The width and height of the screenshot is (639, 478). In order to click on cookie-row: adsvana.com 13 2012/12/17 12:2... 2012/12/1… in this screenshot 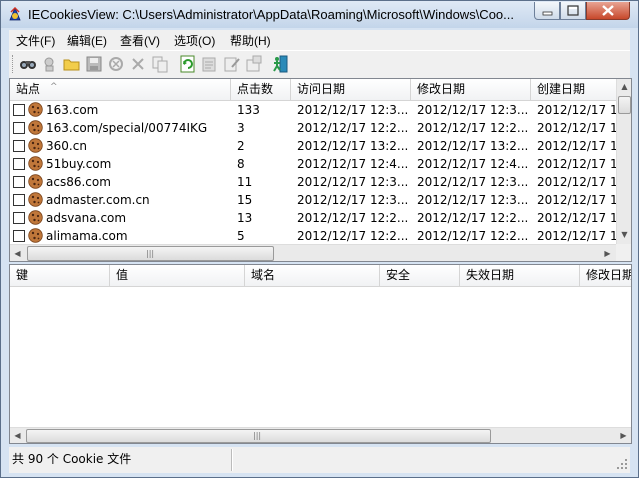, I will do `click(315, 218)`.